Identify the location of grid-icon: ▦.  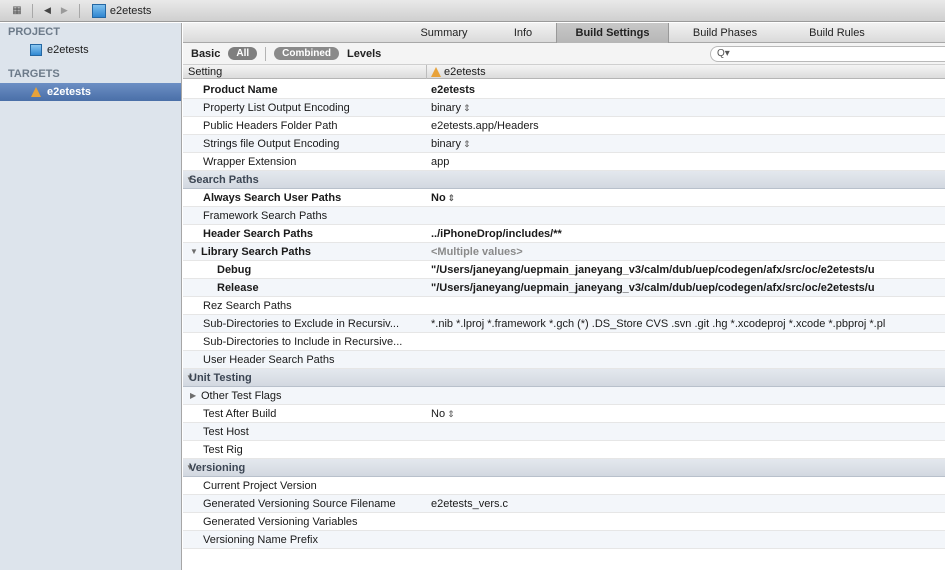
(17, 11).